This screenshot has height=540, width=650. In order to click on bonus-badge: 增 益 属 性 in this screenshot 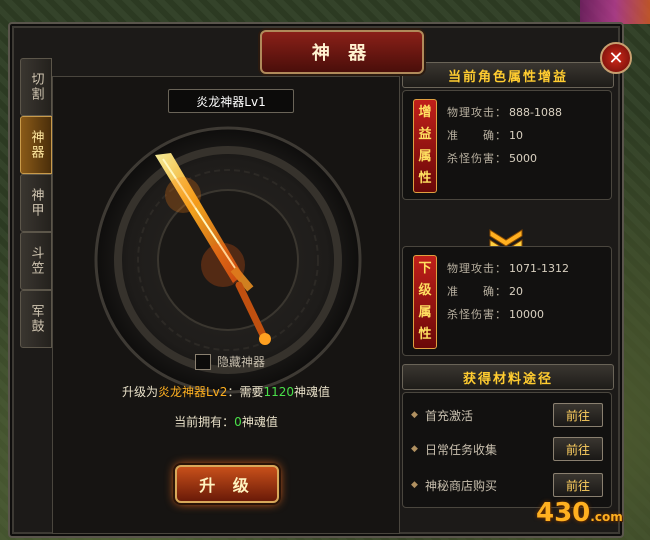, I will do `click(425, 146)`.